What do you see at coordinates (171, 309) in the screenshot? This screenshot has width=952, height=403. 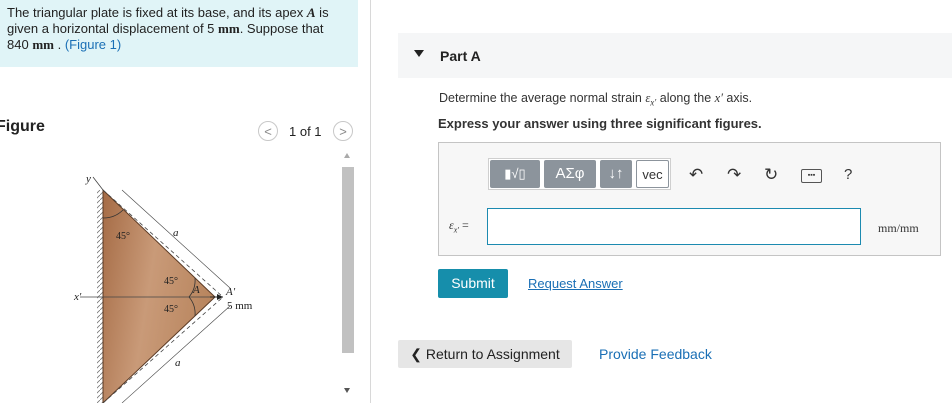 I see `angle-label-mid-lower: 45°` at bounding box center [171, 309].